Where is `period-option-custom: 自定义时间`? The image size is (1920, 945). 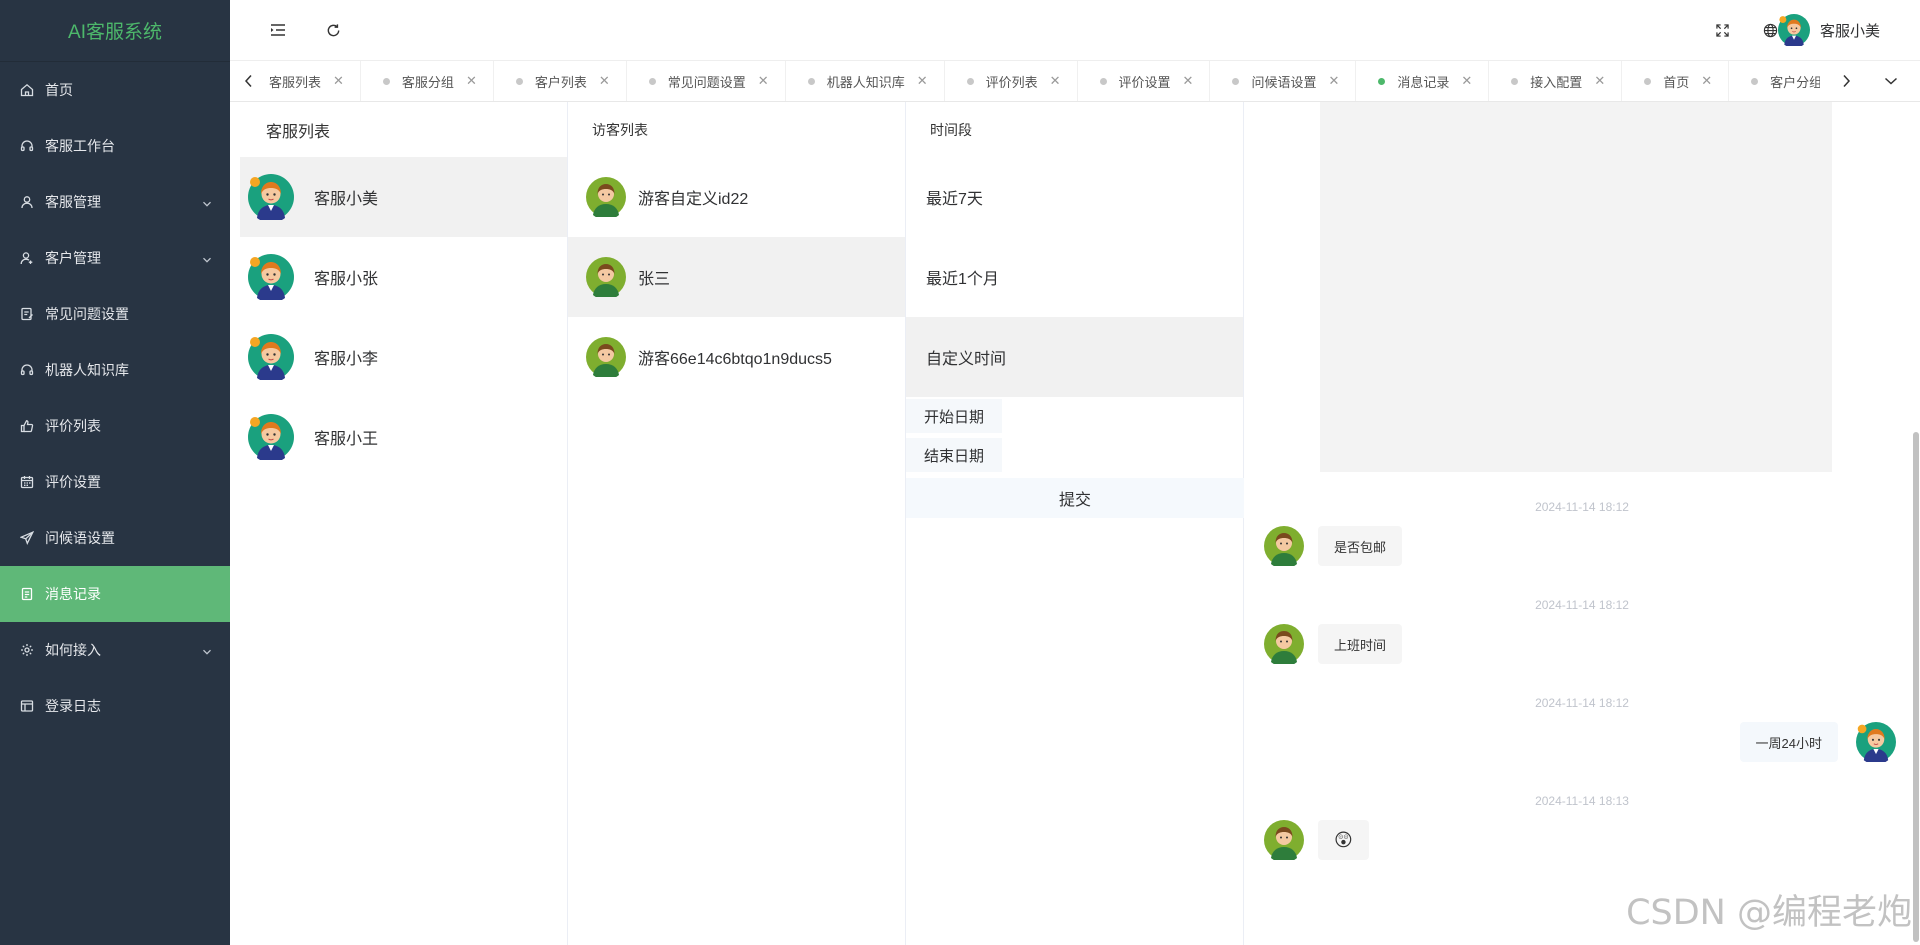
period-option-custom: 自定义时间 is located at coordinates (1074, 357).